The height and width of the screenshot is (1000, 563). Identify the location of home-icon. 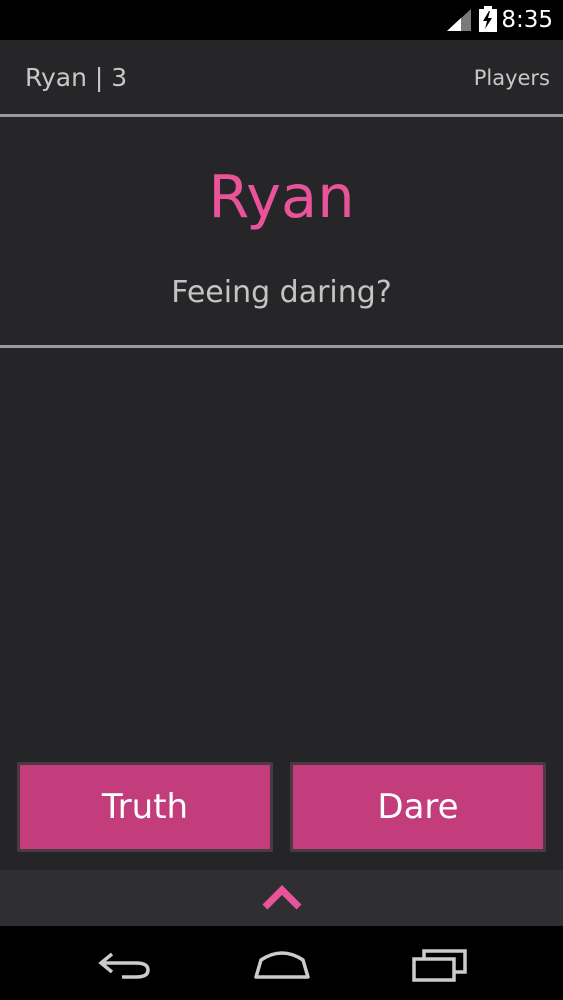
(282, 964).